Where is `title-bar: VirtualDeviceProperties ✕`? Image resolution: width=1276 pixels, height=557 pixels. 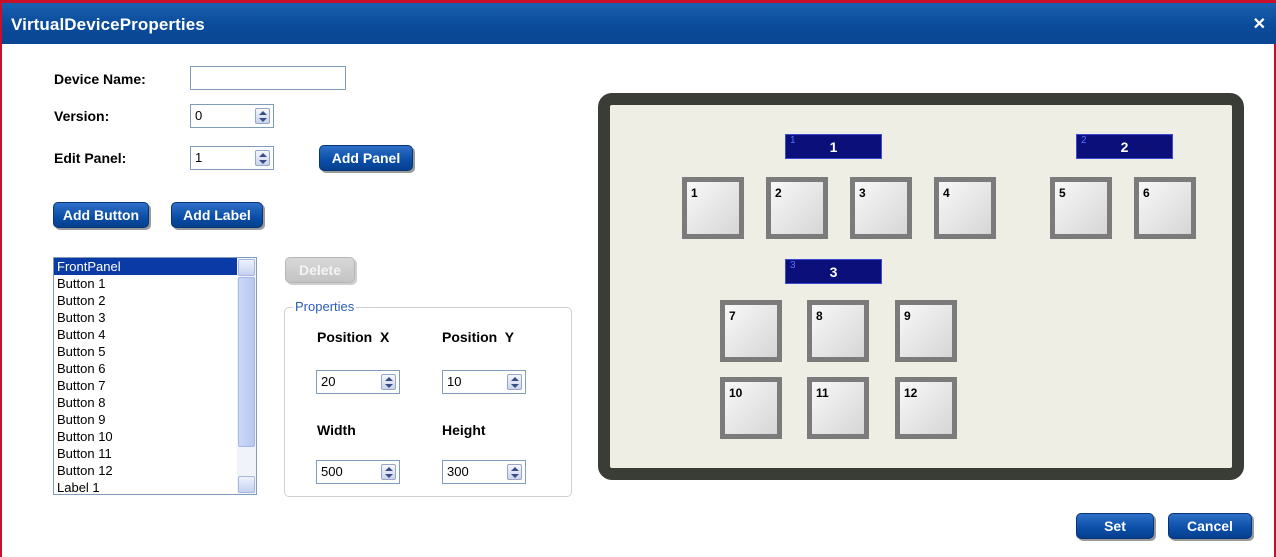
title-bar: VirtualDeviceProperties ✕ is located at coordinates (639, 22).